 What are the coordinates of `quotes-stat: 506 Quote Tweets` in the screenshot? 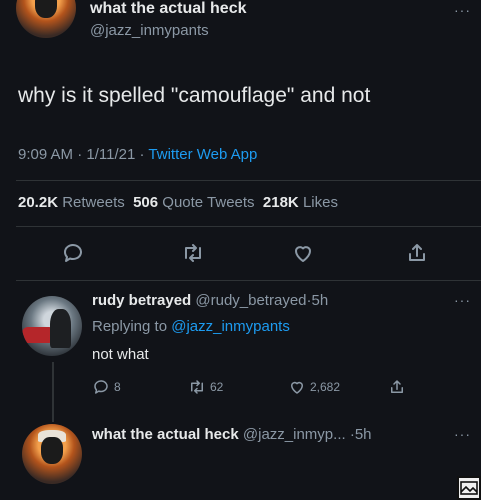 It's located at (193, 202).